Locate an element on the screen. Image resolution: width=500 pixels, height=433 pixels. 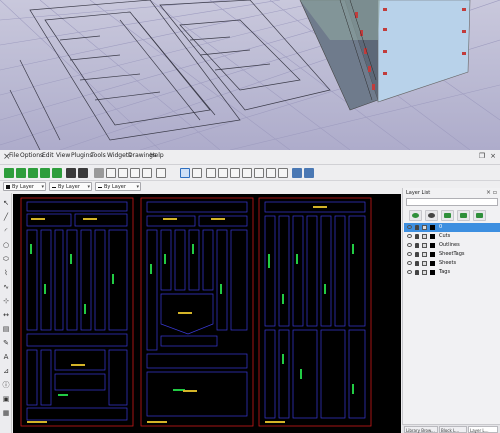
layer-row: Outlines is located at coordinates (452, 245).